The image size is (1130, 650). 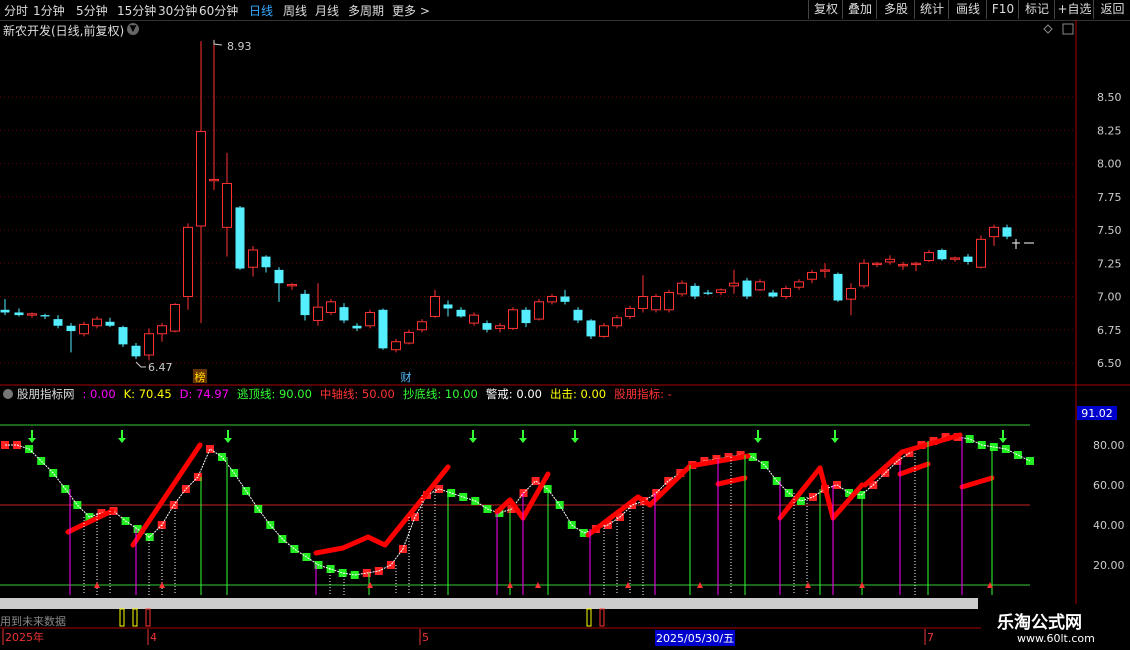 I want to click on watermark: 乐淘公式网 www.60lt.com, so click(x=1055, y=627).